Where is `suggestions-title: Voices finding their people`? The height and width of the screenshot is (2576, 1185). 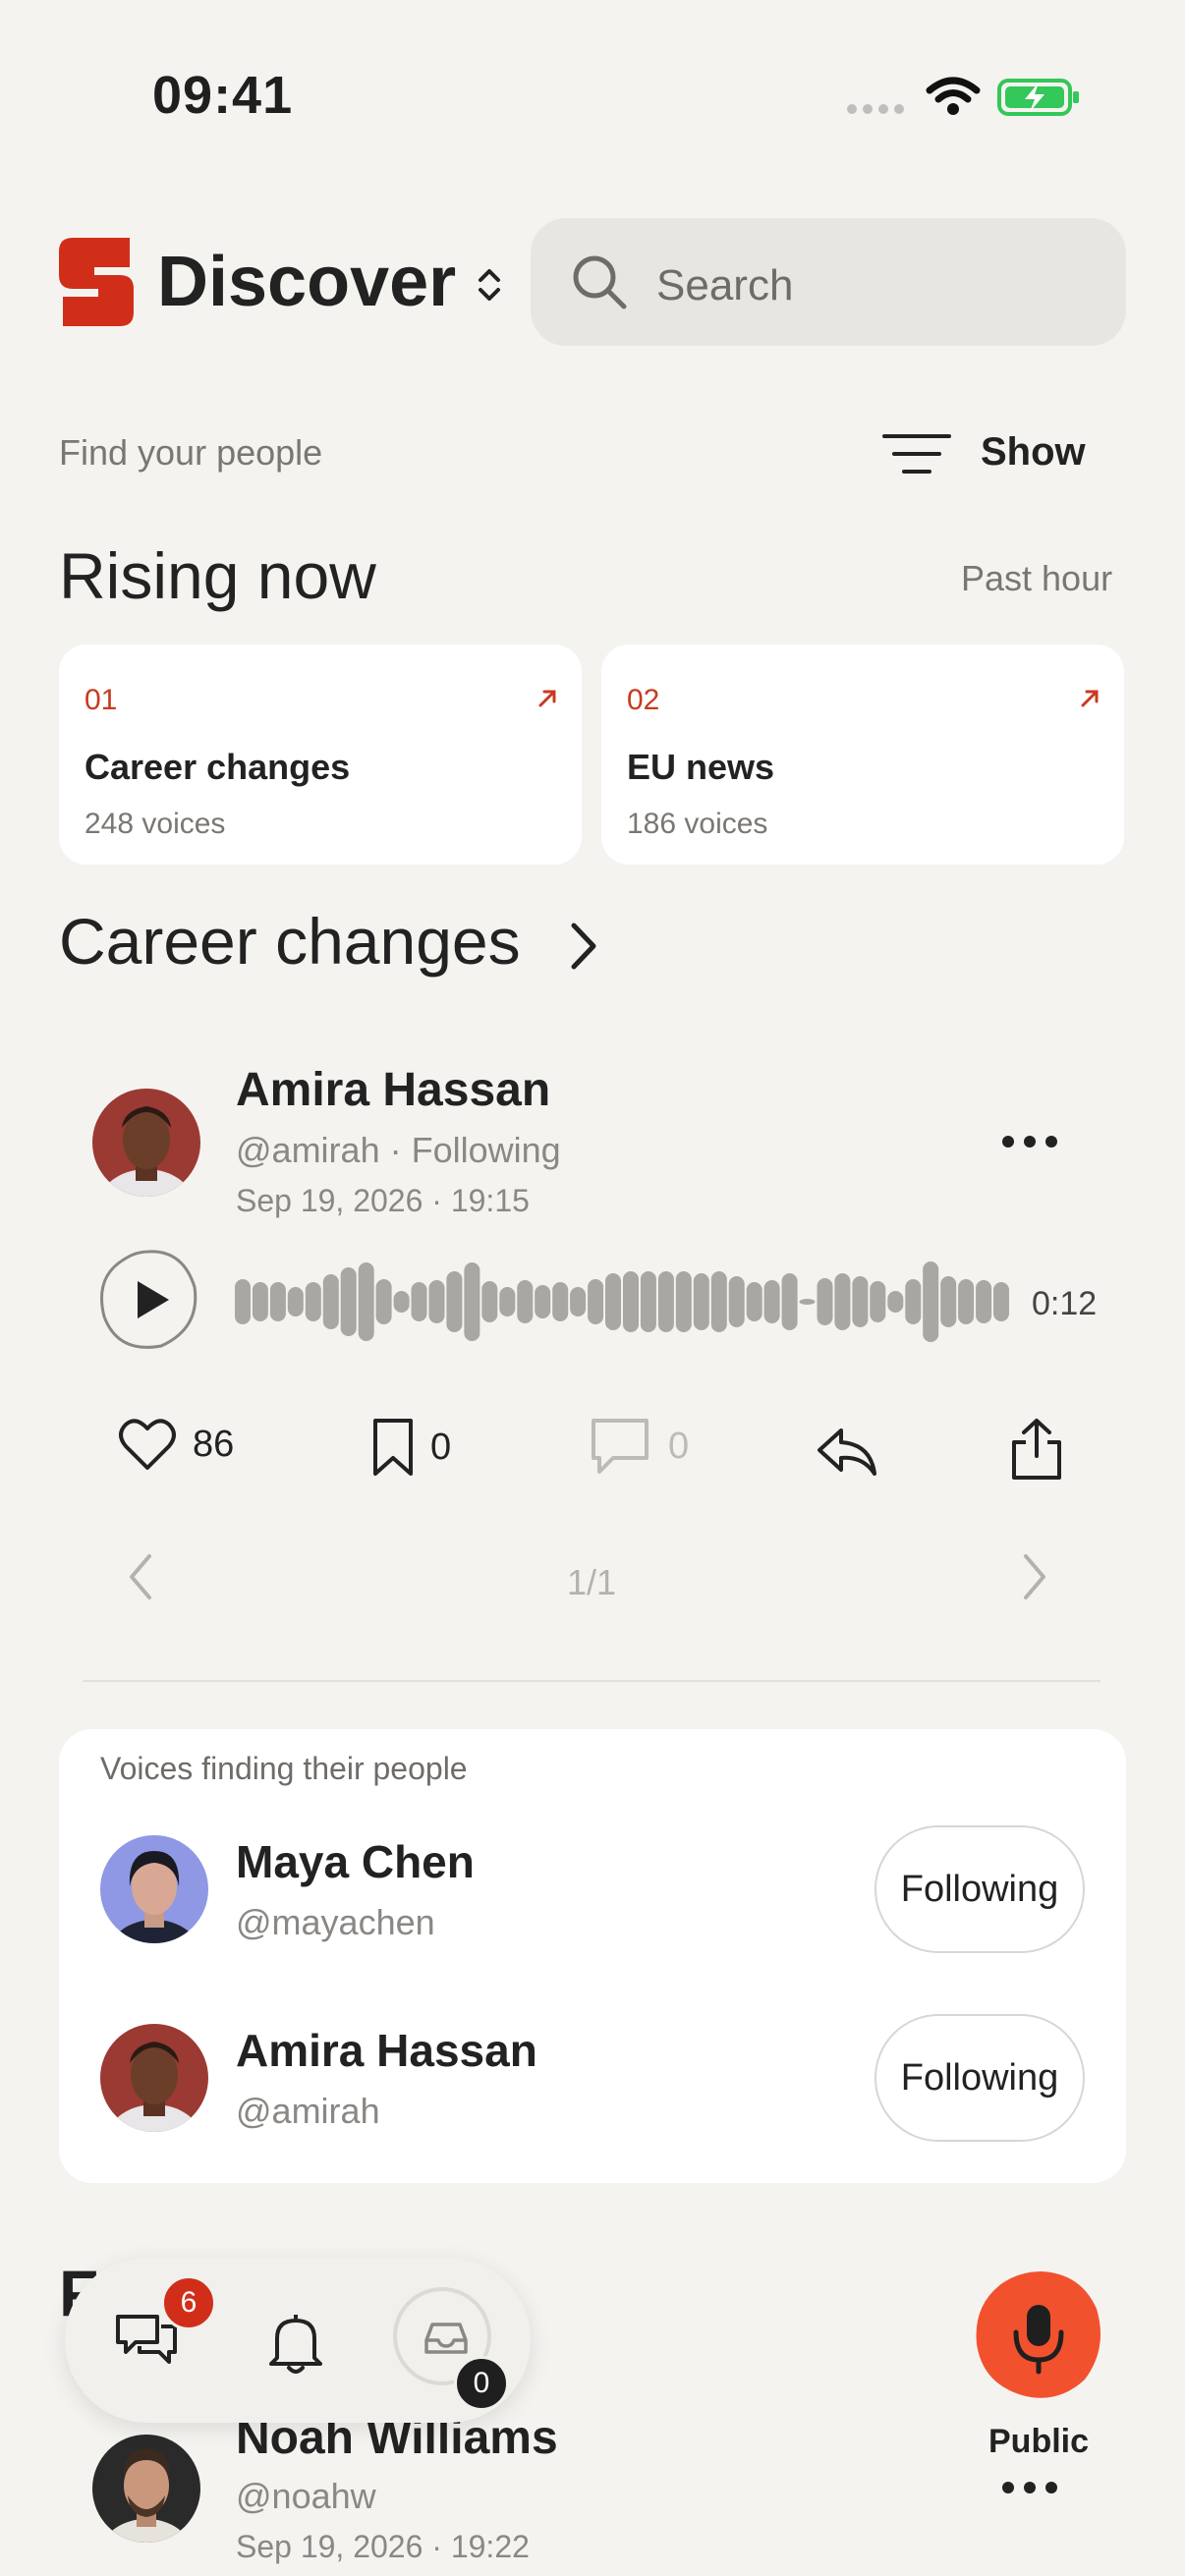 suggestions-title: Voices finding their people is located at coordinates (284, 1768).